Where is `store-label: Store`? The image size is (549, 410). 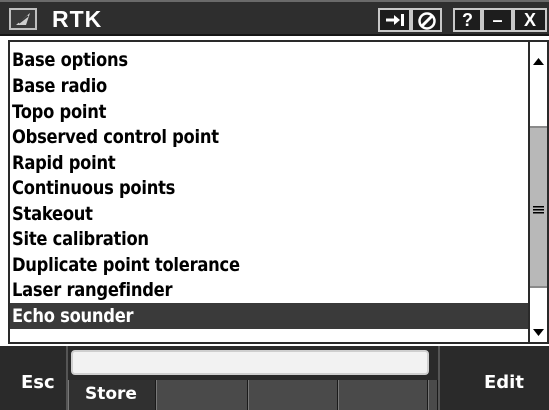
store-label: Store is located at coordinates (111, 394).